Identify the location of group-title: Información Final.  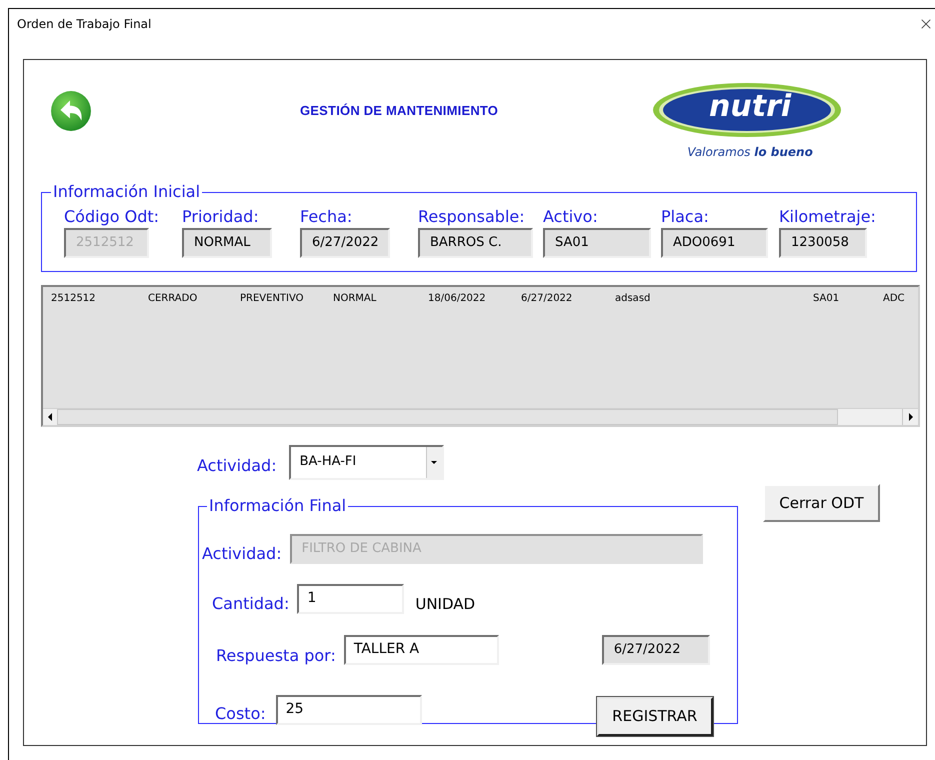
(278, 506).